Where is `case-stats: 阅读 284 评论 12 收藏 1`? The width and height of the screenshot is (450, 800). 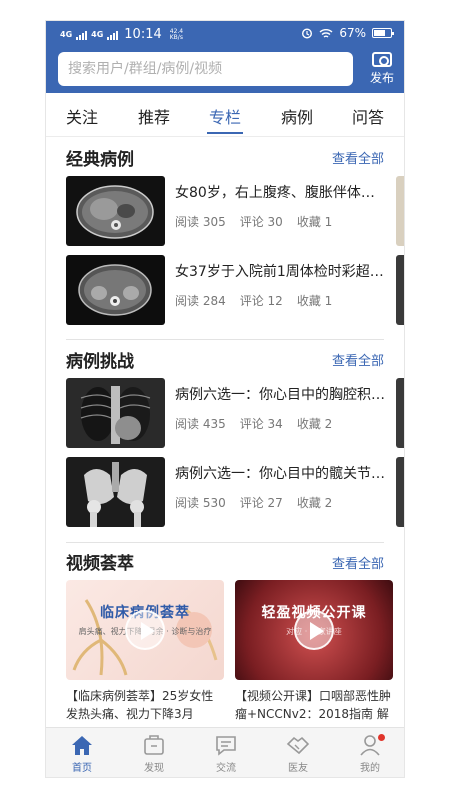
case-stats: 阅读 284 评论 12 收藏 1 is located at coordinates (260, 300).